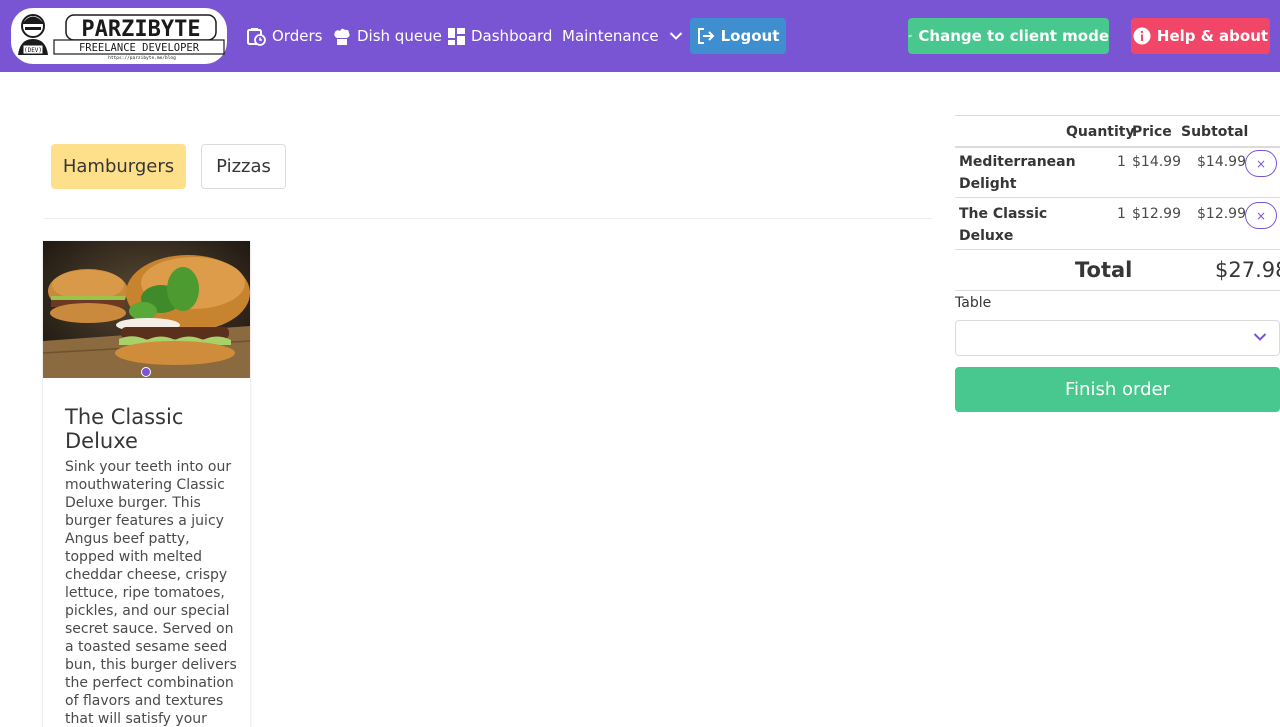 This screenshot has height=727, width=1280. What do you see at coordinates (342, 36) in the screenshot?
I see `chef-hat-icon` at bounding box center [342, 36].